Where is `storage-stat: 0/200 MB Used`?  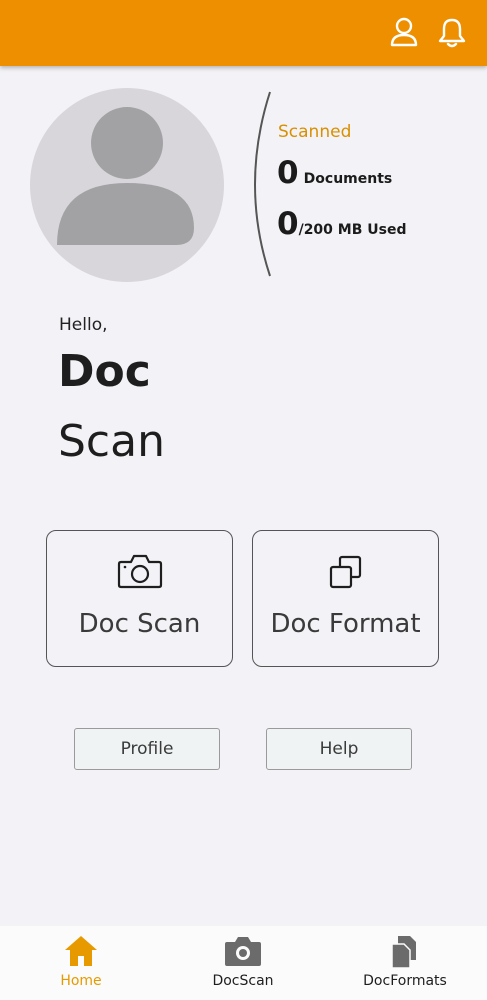 storage-stat: 0/200 MB Used is located at coordinates (341, 224).